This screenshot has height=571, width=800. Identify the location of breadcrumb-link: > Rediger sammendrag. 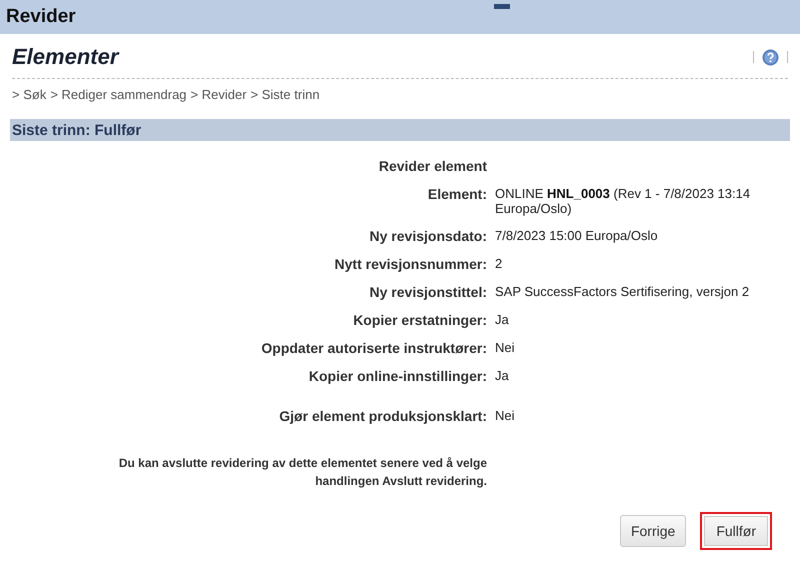
(118, 94).